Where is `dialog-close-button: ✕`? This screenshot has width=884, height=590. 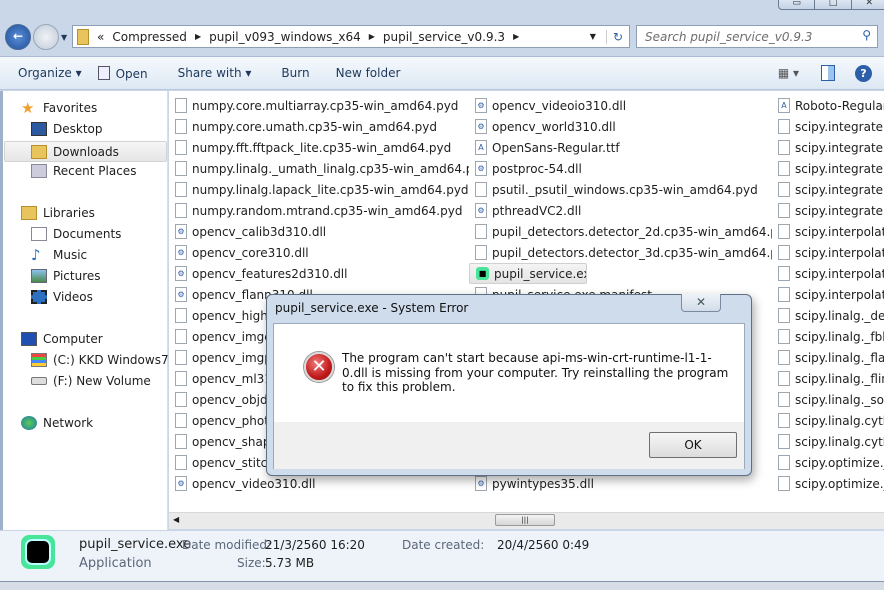
dialog-close-button: ✕ is located at coordinates (701, 303).